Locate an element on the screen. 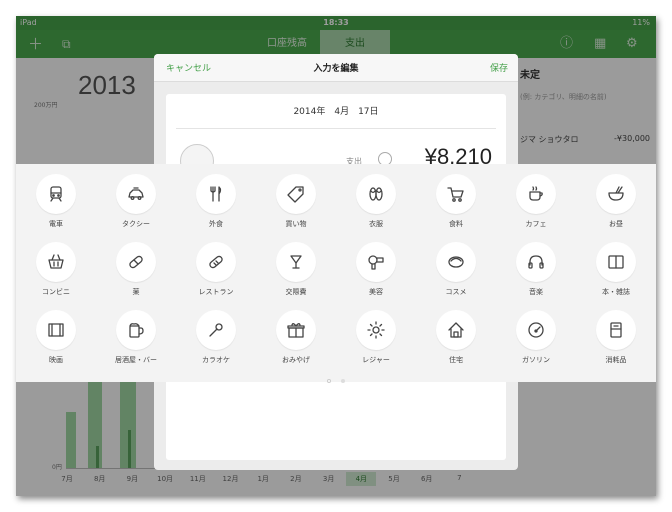  category-button: タクシー is located at coordinates (136, 202).